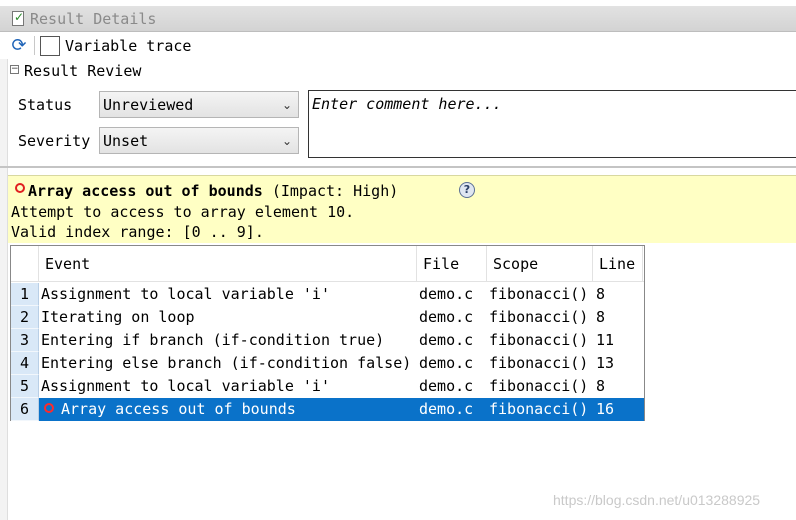 The image size is (796, 520). I want to click on checklist-icon: ✓, so click(18, 18).